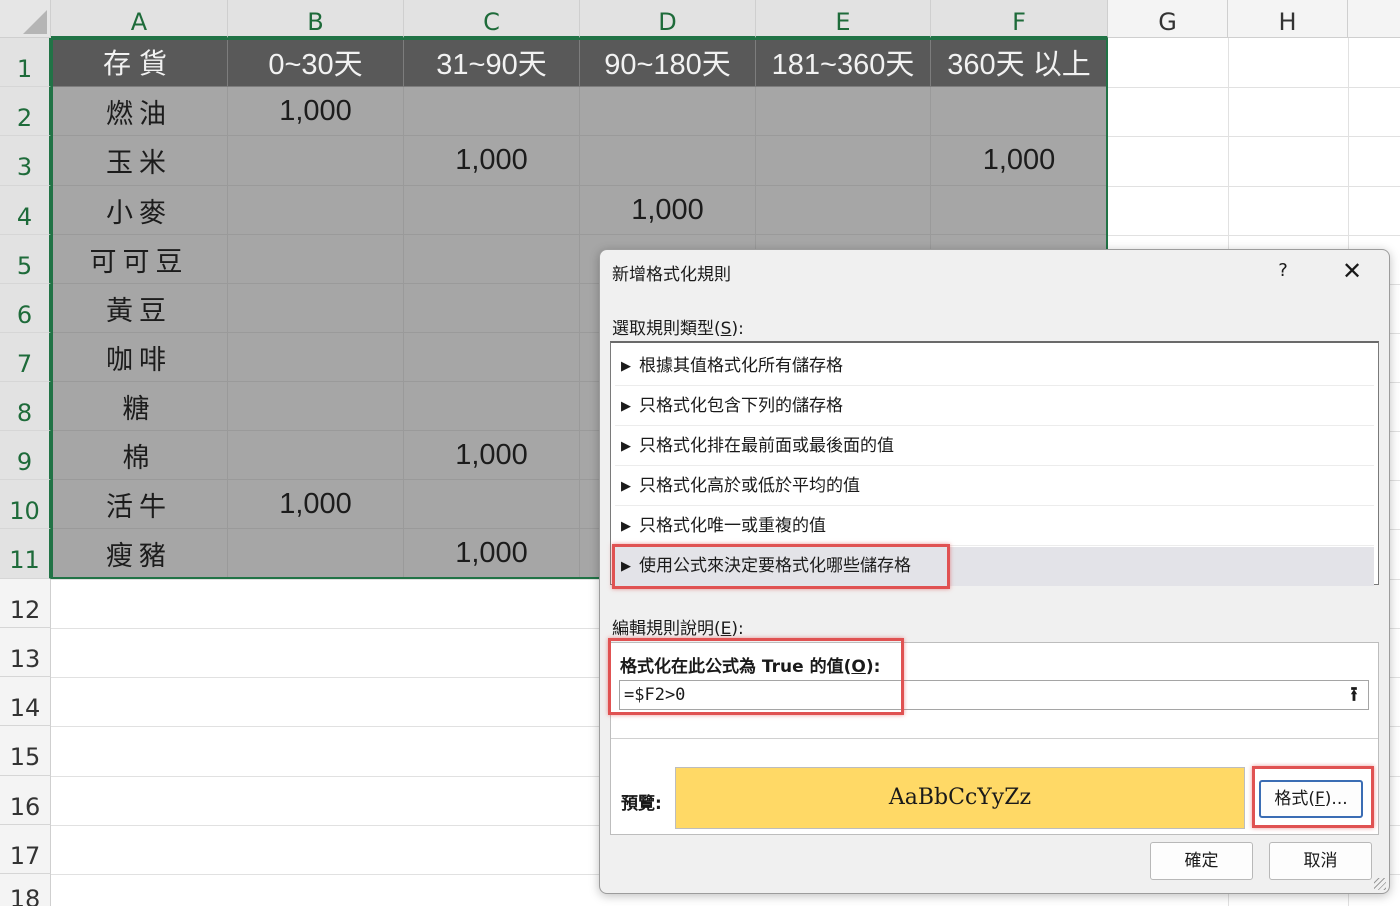  Describe the element at coordinates (843, 111) in the screenshot. I see `cell-e2` at that location.